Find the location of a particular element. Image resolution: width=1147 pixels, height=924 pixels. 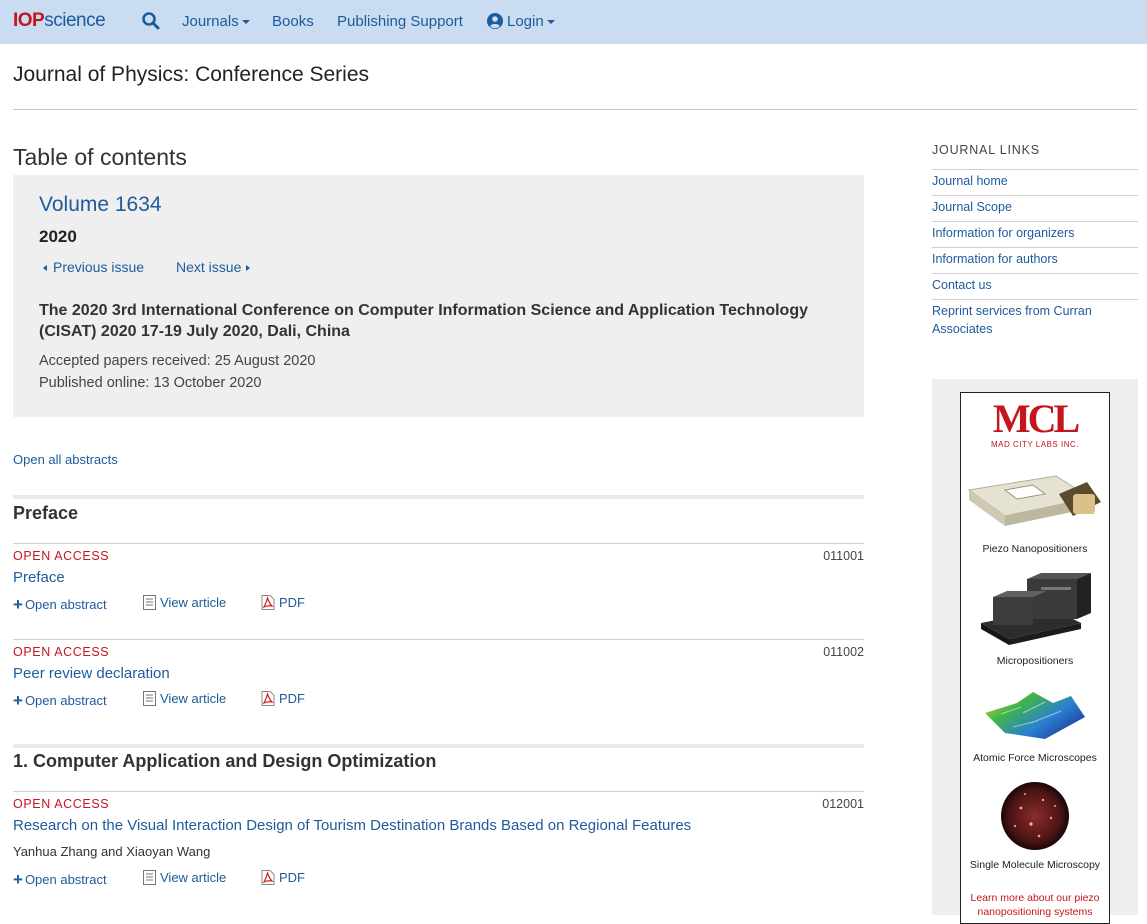

section-title: Preface is located at coordinates (46, 513).